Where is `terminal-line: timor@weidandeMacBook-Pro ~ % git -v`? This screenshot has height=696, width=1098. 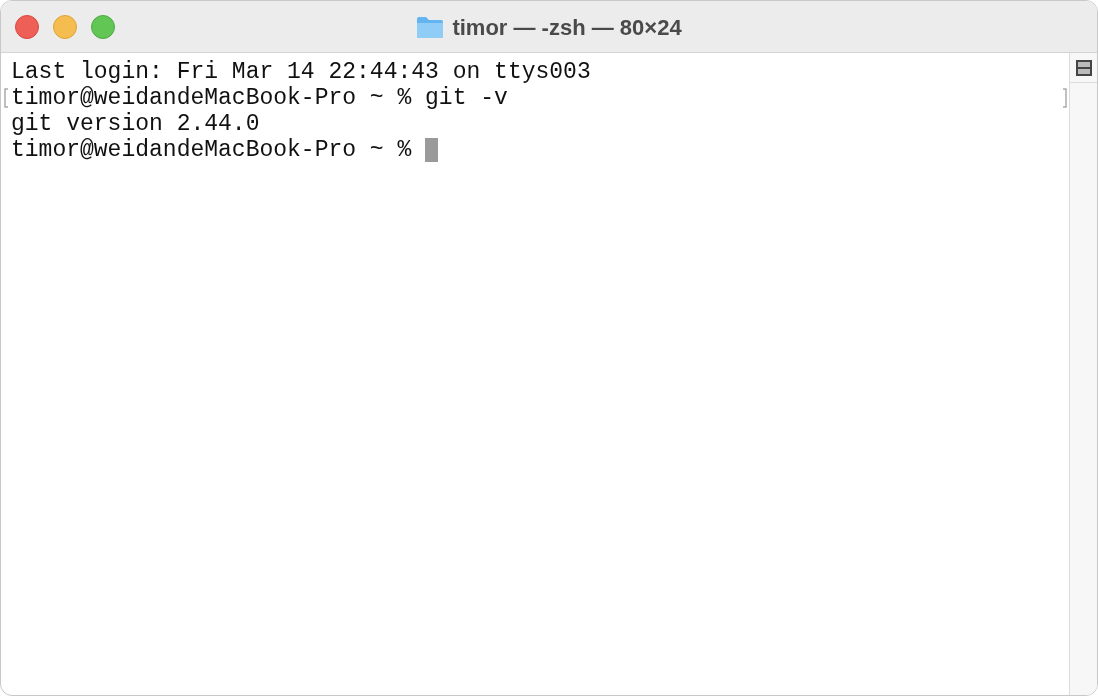
terminal-line: timor@weidandeMacBook-Pro ~ % git -v is located at coordinates (259, 98).